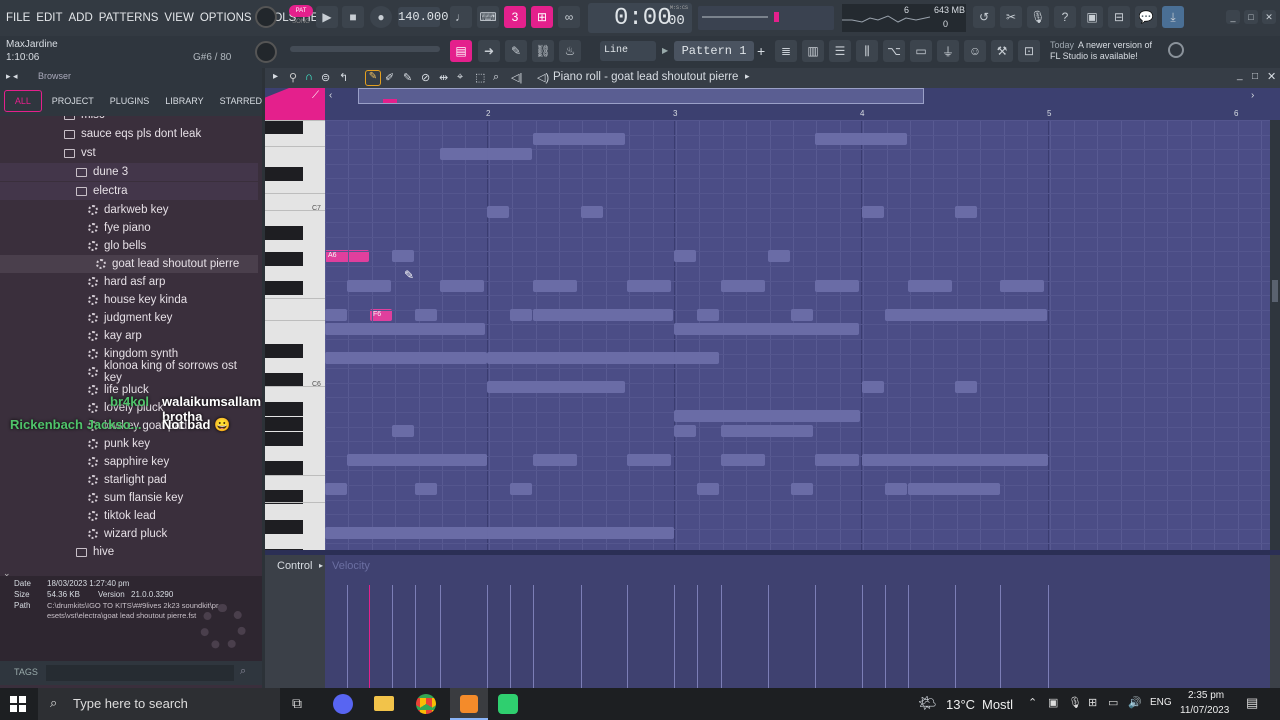 The image size is (1280, 720). I want to click on app-icon, so click(508, 704).